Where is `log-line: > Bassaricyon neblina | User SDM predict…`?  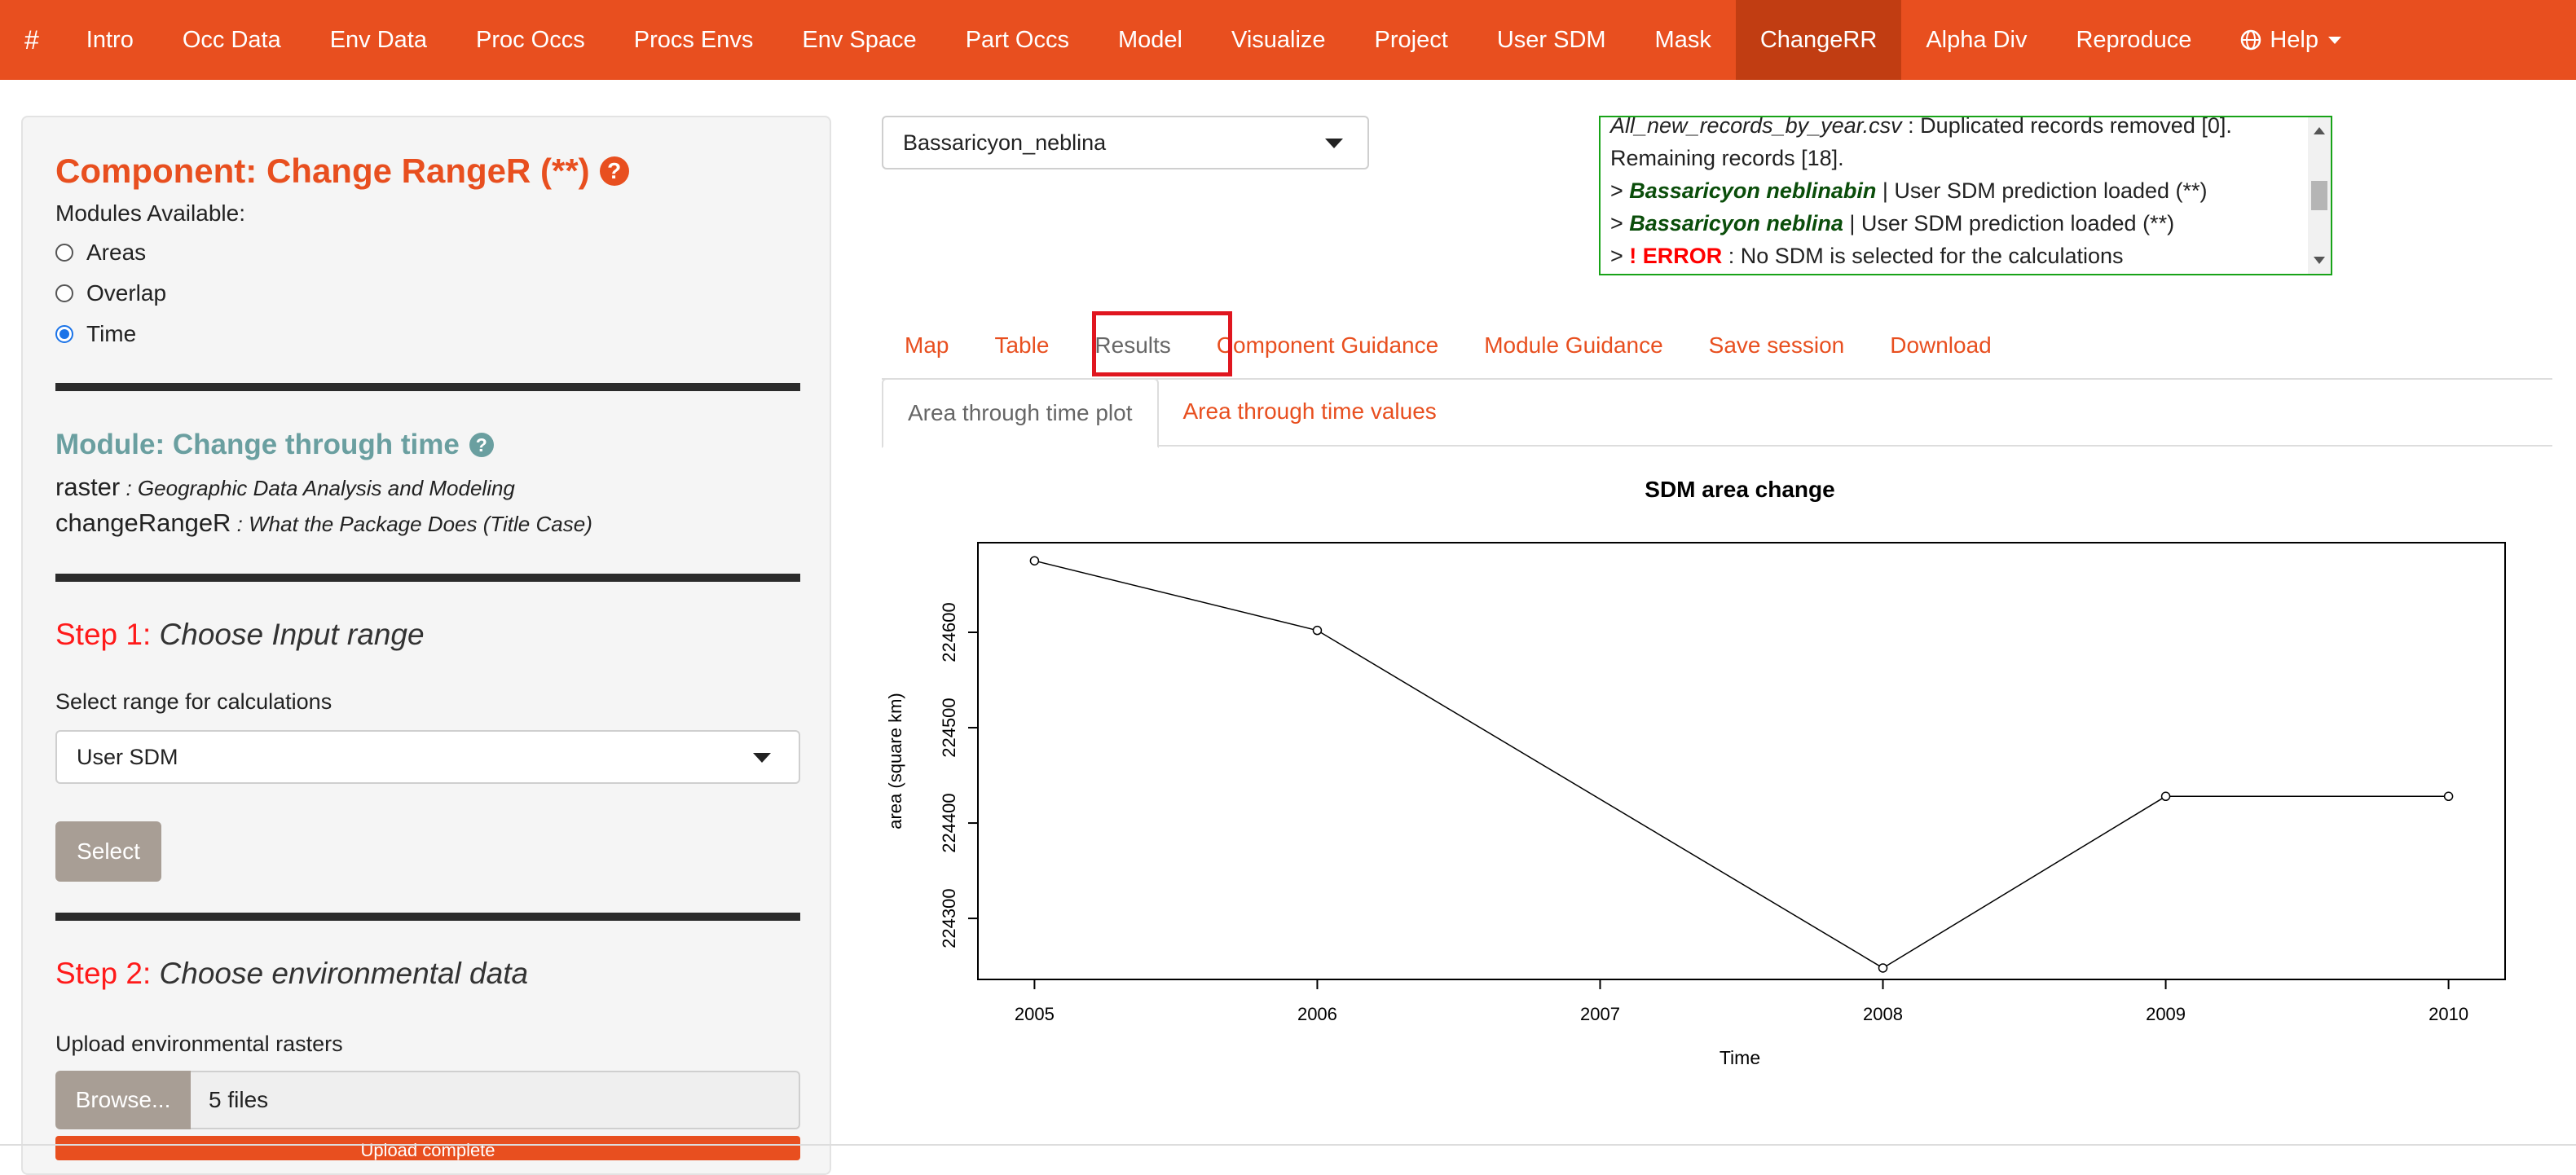
log-line: > Bassaricyon neblina | User SDM predict… is located at coordinates (1956, 223).